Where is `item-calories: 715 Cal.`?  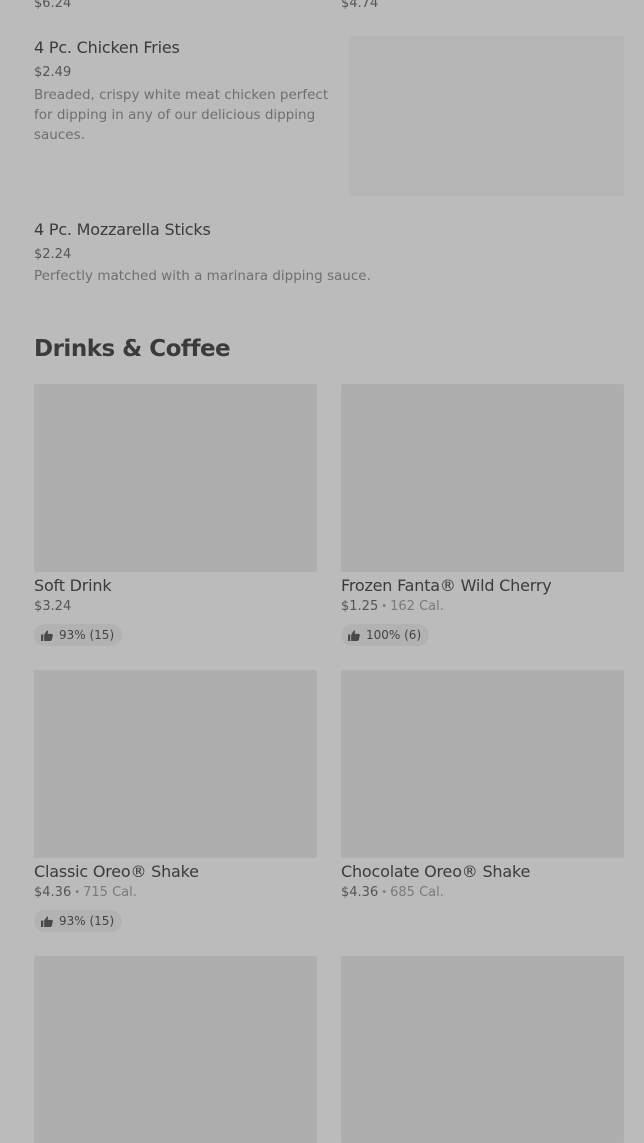
item-calories: 715 Cal. is located at coordinates (110, 892).